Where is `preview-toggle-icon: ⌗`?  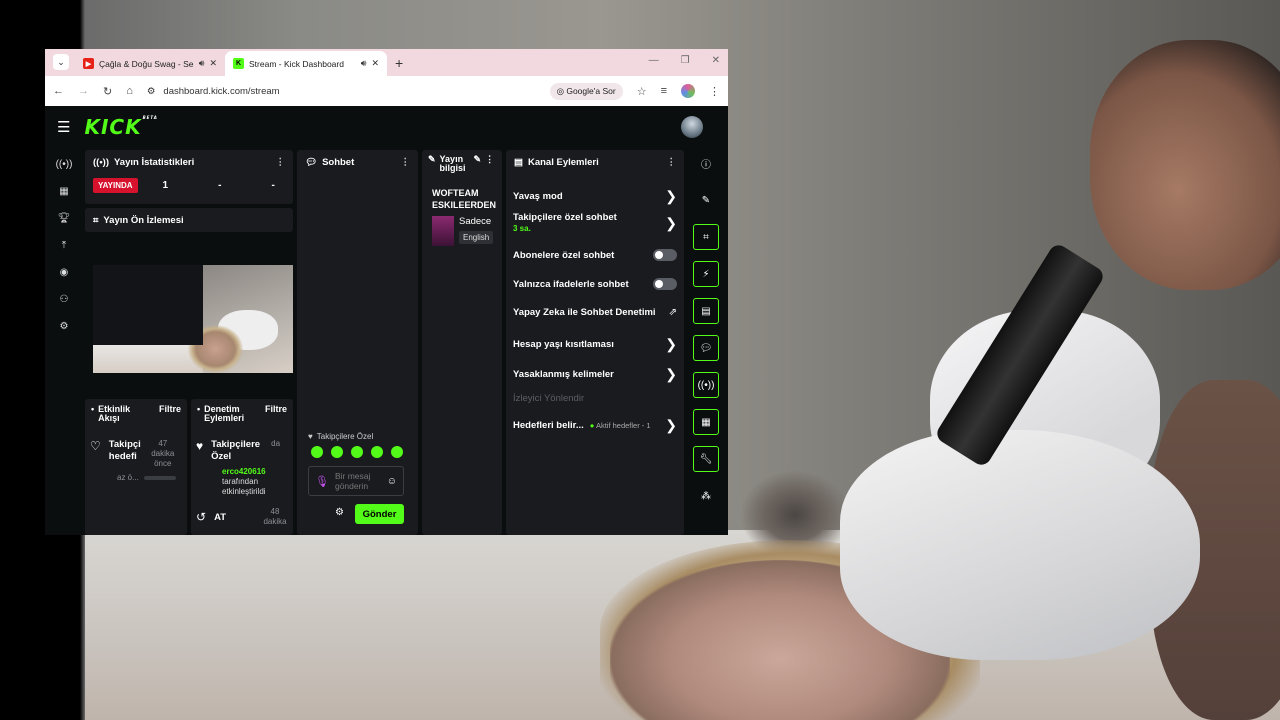 preview-toggle-icon: ⌗ is located at coordinates (706, 237).